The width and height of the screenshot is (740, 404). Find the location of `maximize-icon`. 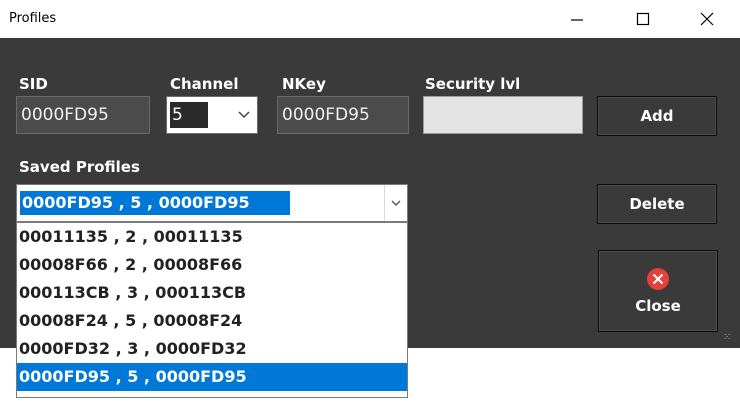

maximize-icon is located at coordinates (643, 19).